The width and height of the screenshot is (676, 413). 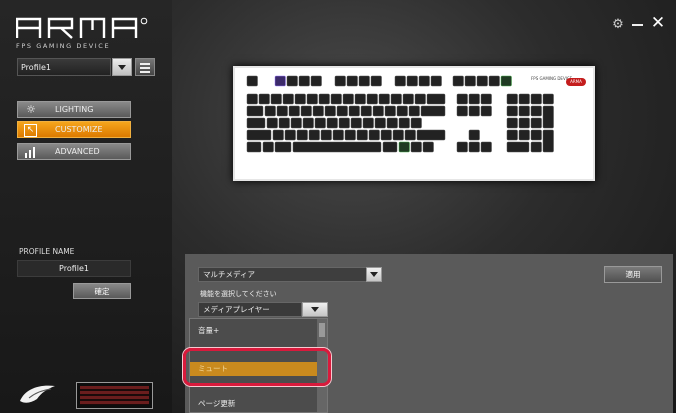 What do you see at coordinates (145, 67) in the screenshot?
I see `profile-menu-button` at bounding box center [145, 67].